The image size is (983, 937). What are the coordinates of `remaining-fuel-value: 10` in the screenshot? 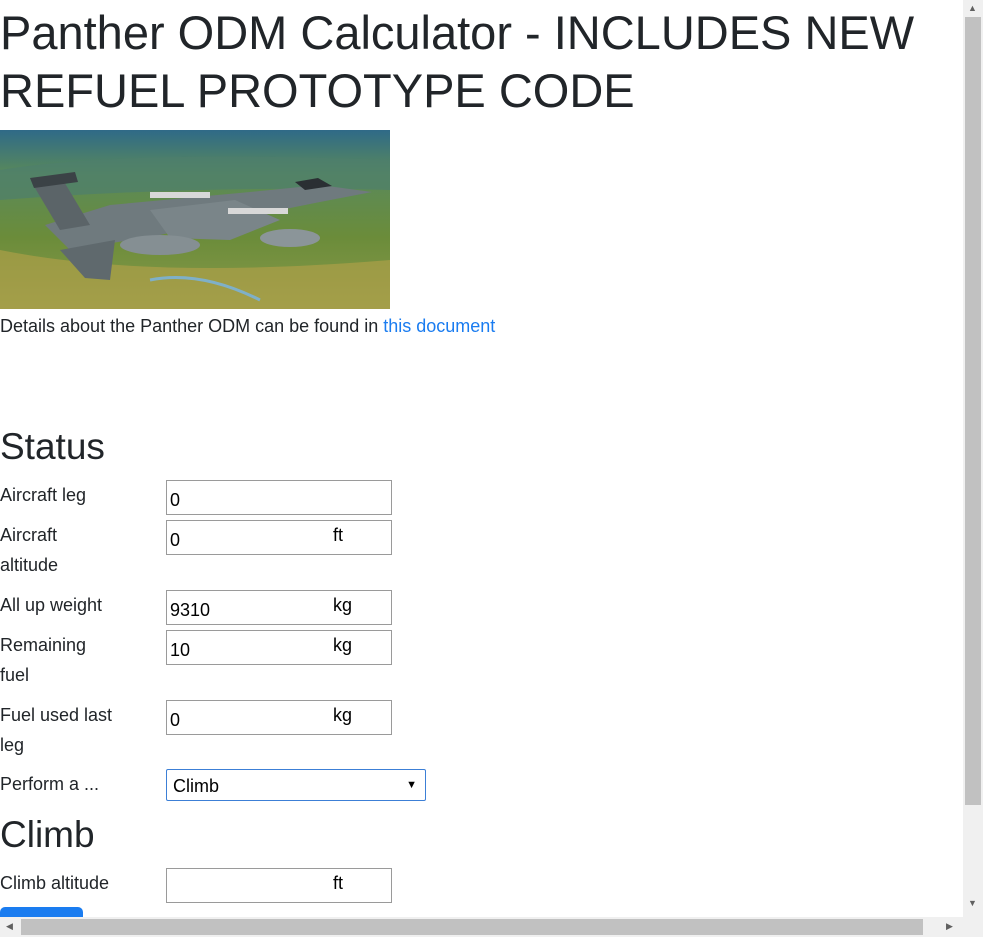 It's located at (180, 650).